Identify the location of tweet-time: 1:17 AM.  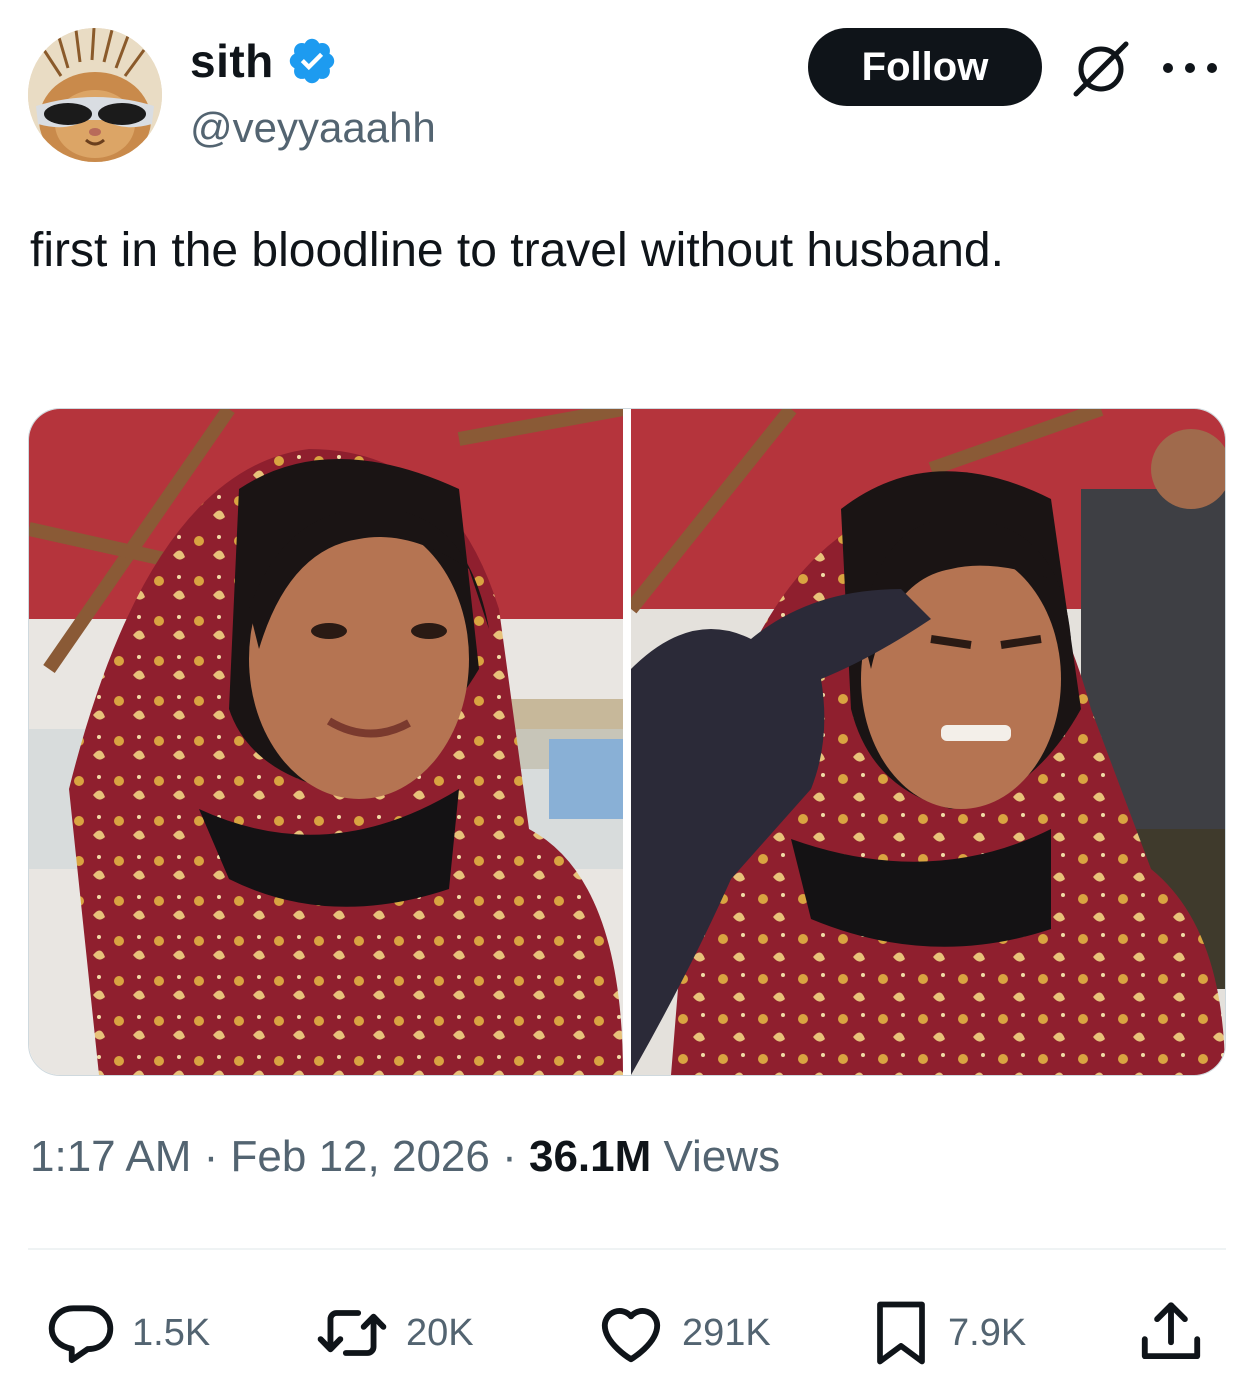
(110, 1156).